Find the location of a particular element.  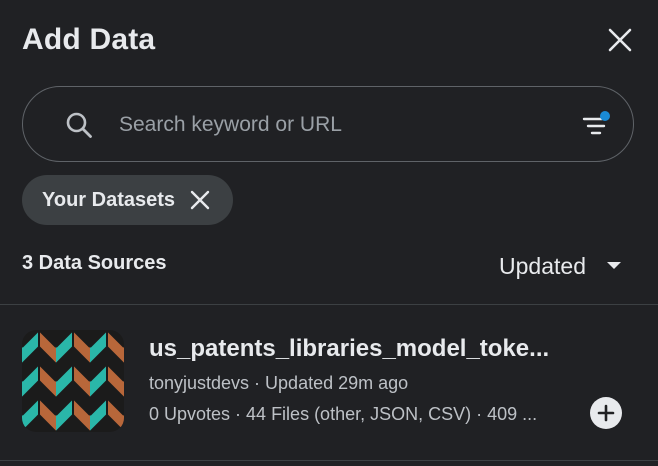

close-button is located at coordinates (620, 40).